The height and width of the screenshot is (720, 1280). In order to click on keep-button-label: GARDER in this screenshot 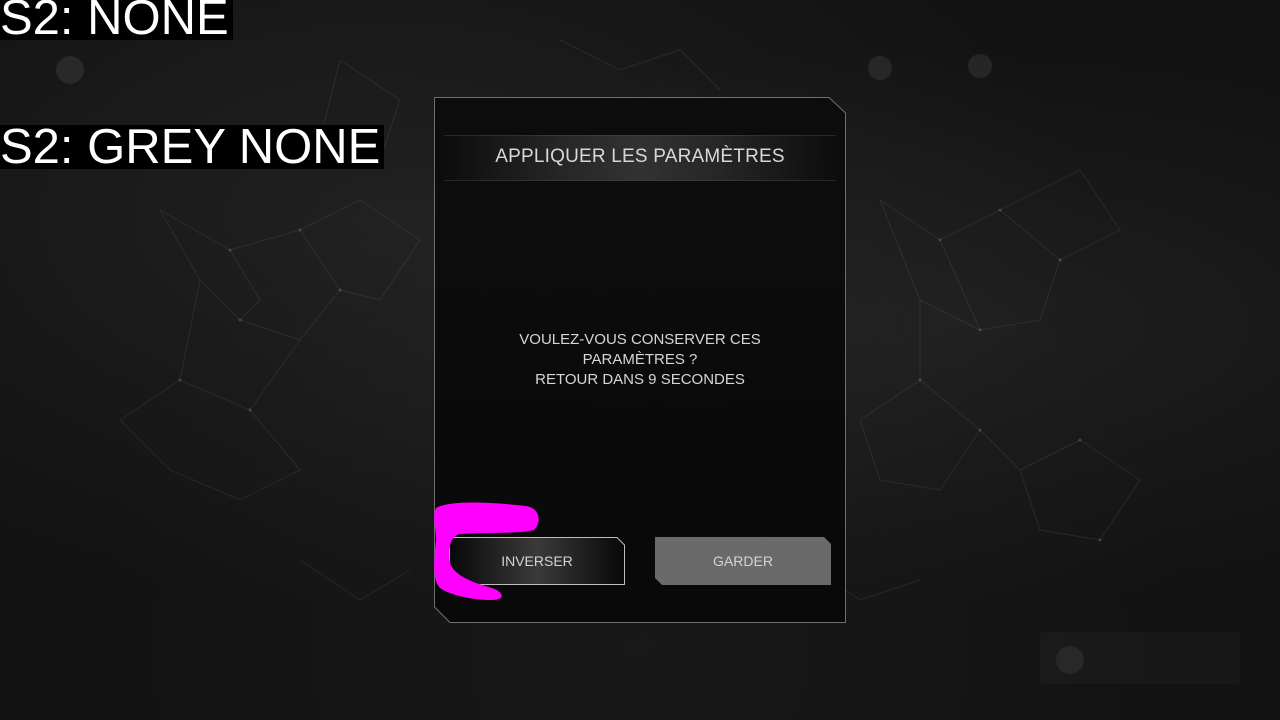, I will do `click(743, 561)`.